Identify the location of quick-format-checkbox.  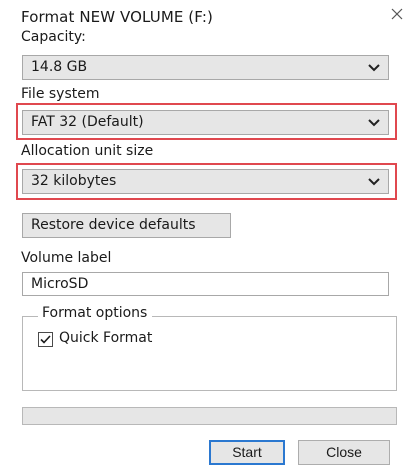
(45, 339).